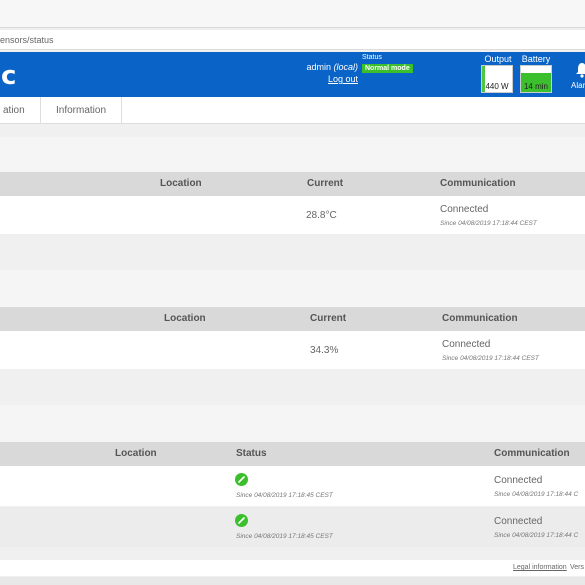 Image resolution: width=585 pixels, height=585 pixels. I want to click on current-value: 28.8°C, so click(321, 215).